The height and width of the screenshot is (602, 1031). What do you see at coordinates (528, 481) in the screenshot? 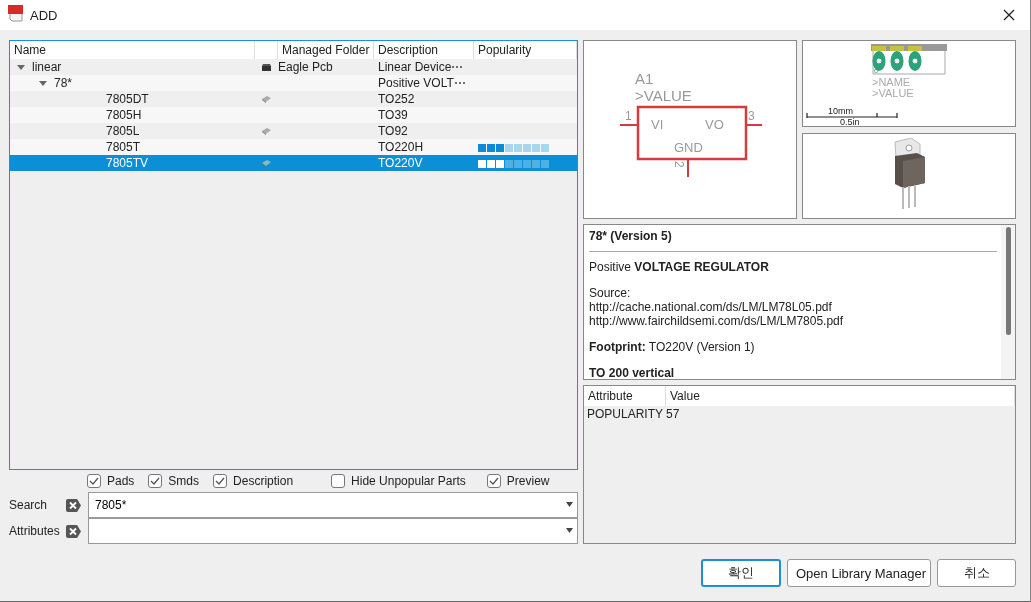
I see `checkbox-label: Preview` at bounding box center [528, 481].